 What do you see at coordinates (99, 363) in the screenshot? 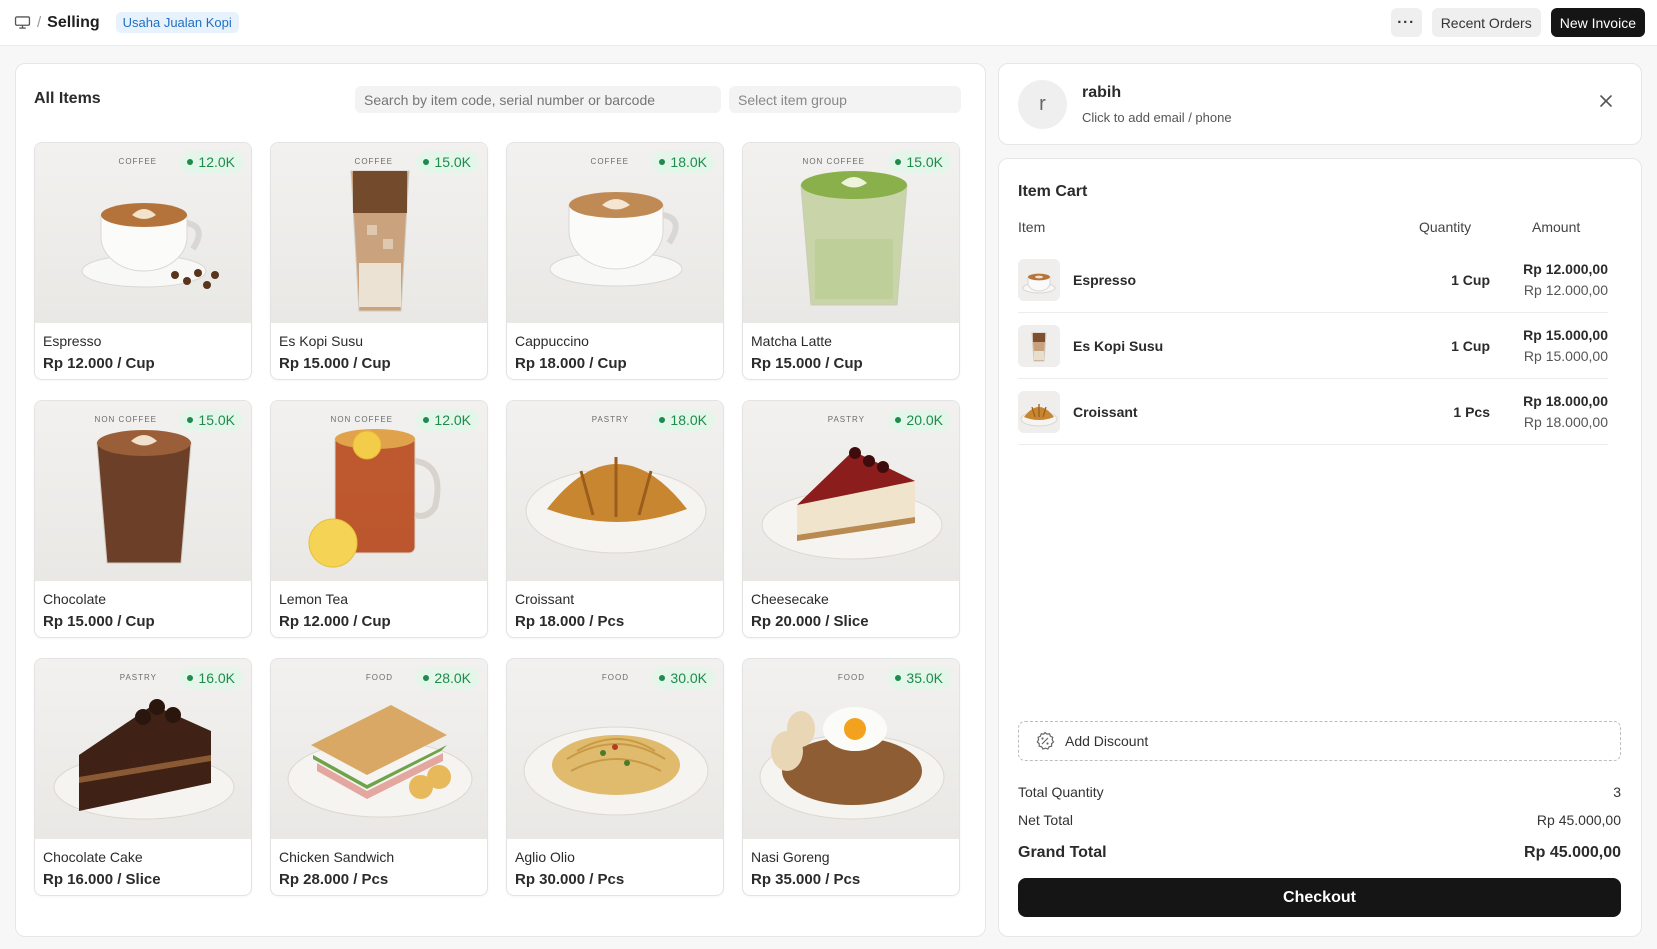
I see `item-rate: Rp 12.000 / Cup` at bounding box center [99, 363].